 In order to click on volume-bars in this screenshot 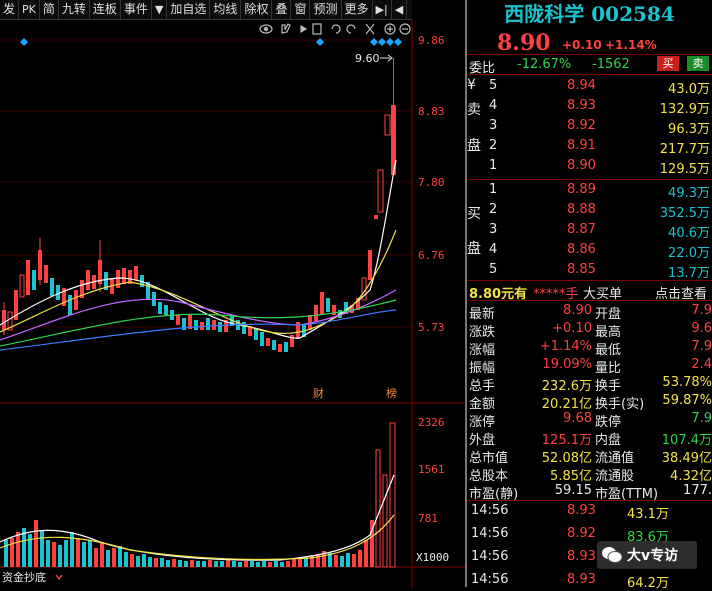, I will do `click(200, 495)`.